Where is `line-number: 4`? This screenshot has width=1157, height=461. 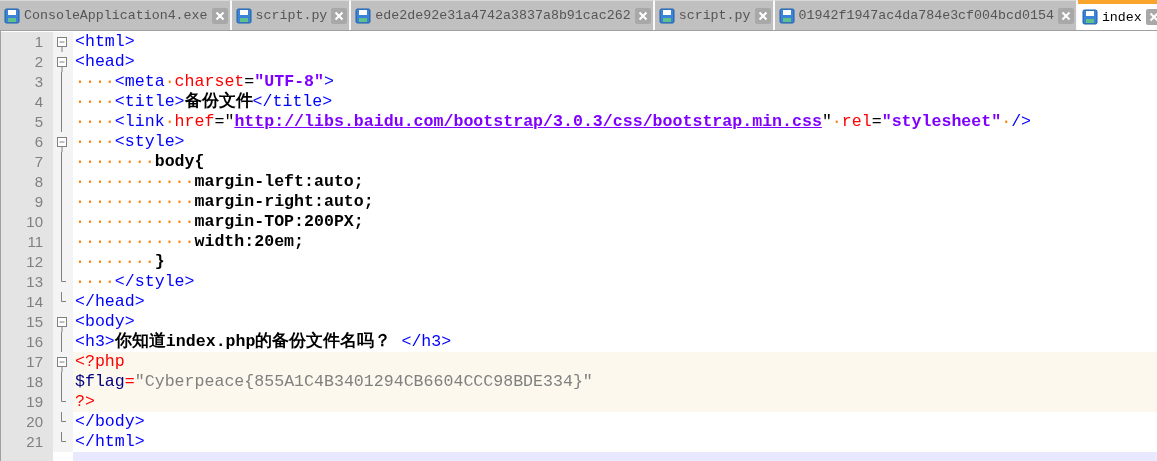
line-number: 4 is located at coordinates (27, 102).